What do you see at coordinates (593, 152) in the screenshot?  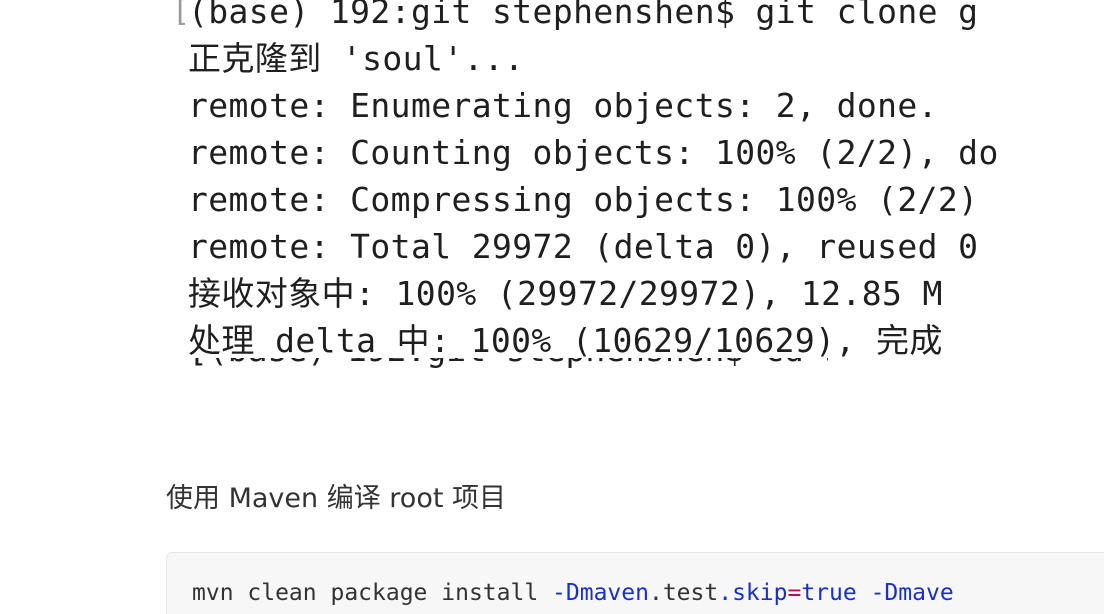 I see `terminal-line: remote: Counting objects: 100% (2/2), do` at bounding box center [593, 152].